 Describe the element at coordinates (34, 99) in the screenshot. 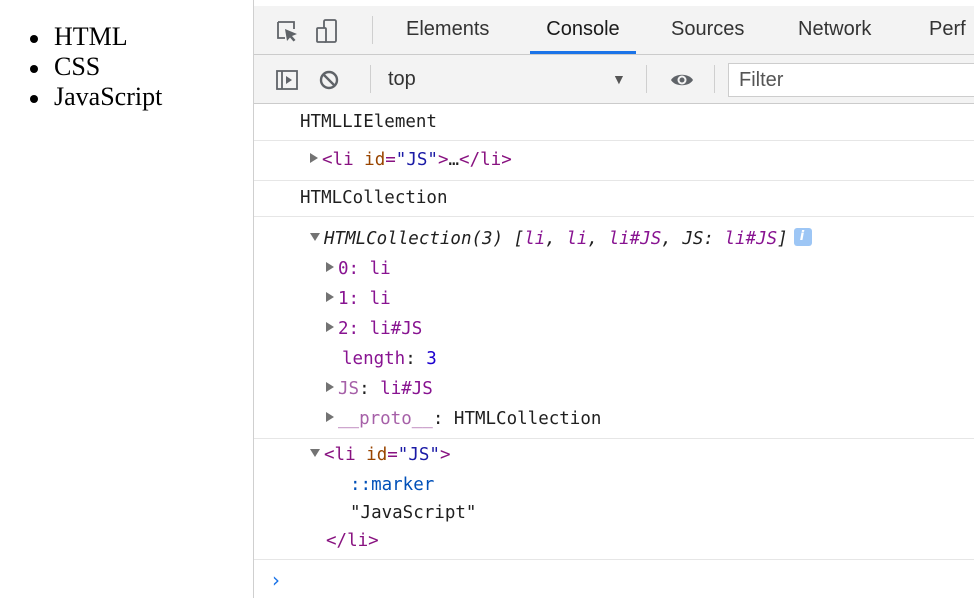

I see `bullet` at that location.